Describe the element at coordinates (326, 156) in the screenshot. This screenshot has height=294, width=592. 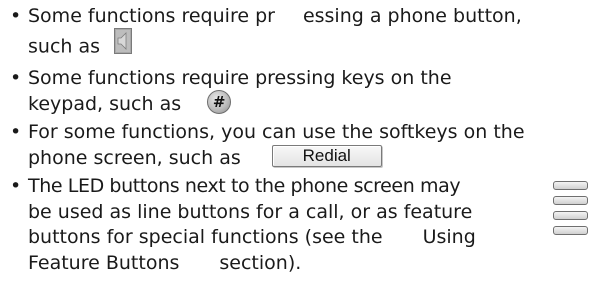
I see `redial-softkey-button: Redial` at that location.